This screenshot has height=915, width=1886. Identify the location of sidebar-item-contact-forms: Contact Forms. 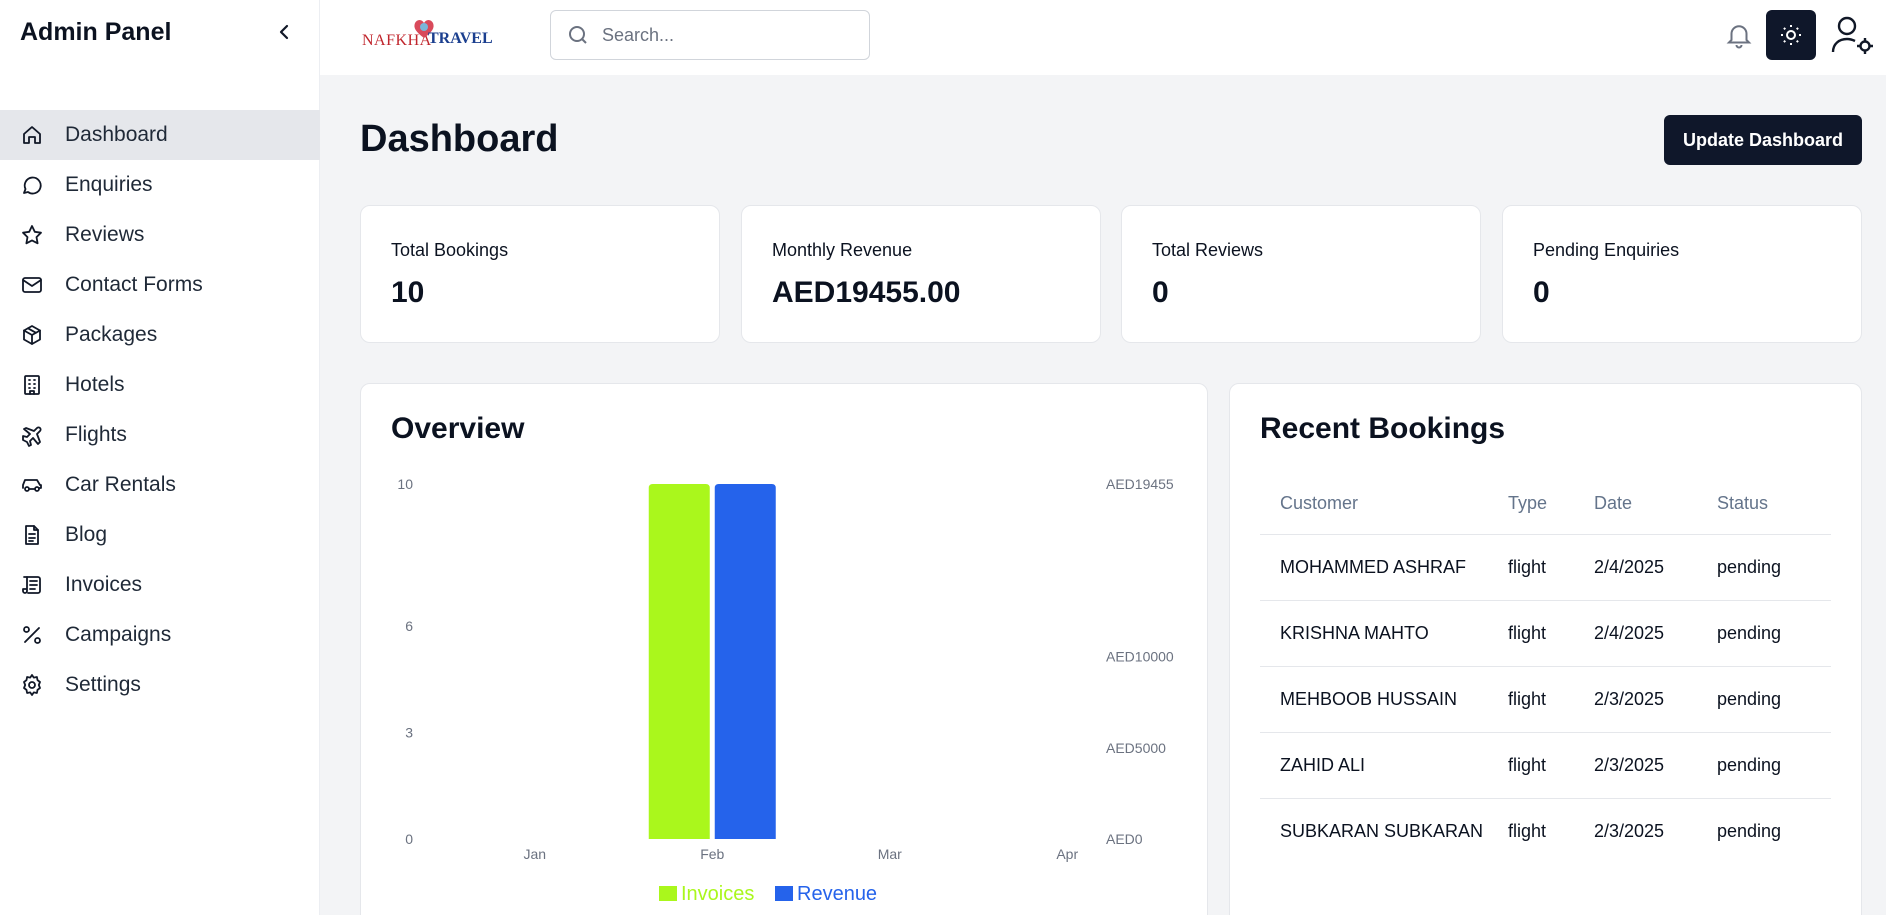
(160, 285).